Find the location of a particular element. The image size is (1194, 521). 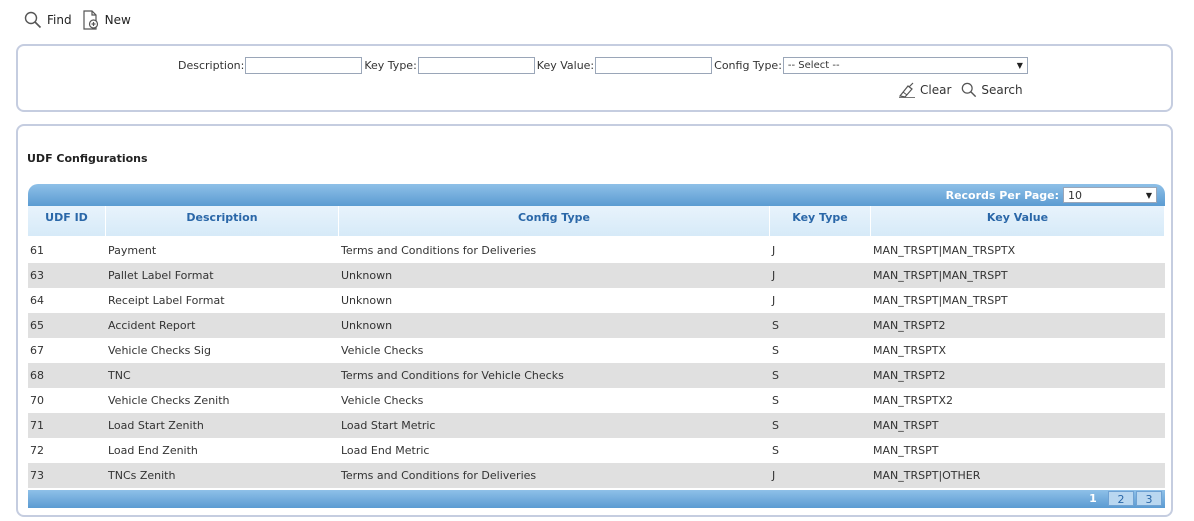

search-button: Search is located at coordinates (992, 90).